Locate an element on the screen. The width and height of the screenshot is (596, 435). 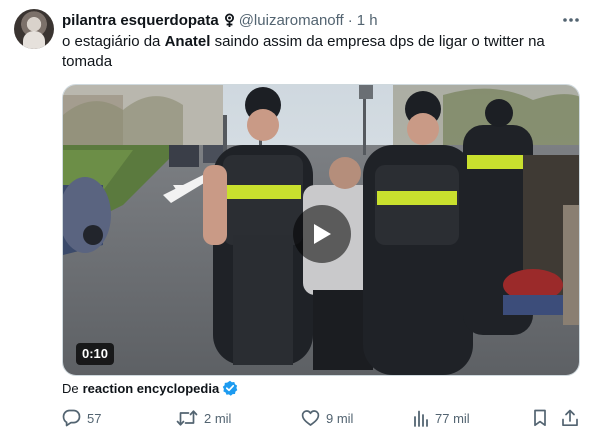
views-count: 77 mil is located at coordinates (452, 418).